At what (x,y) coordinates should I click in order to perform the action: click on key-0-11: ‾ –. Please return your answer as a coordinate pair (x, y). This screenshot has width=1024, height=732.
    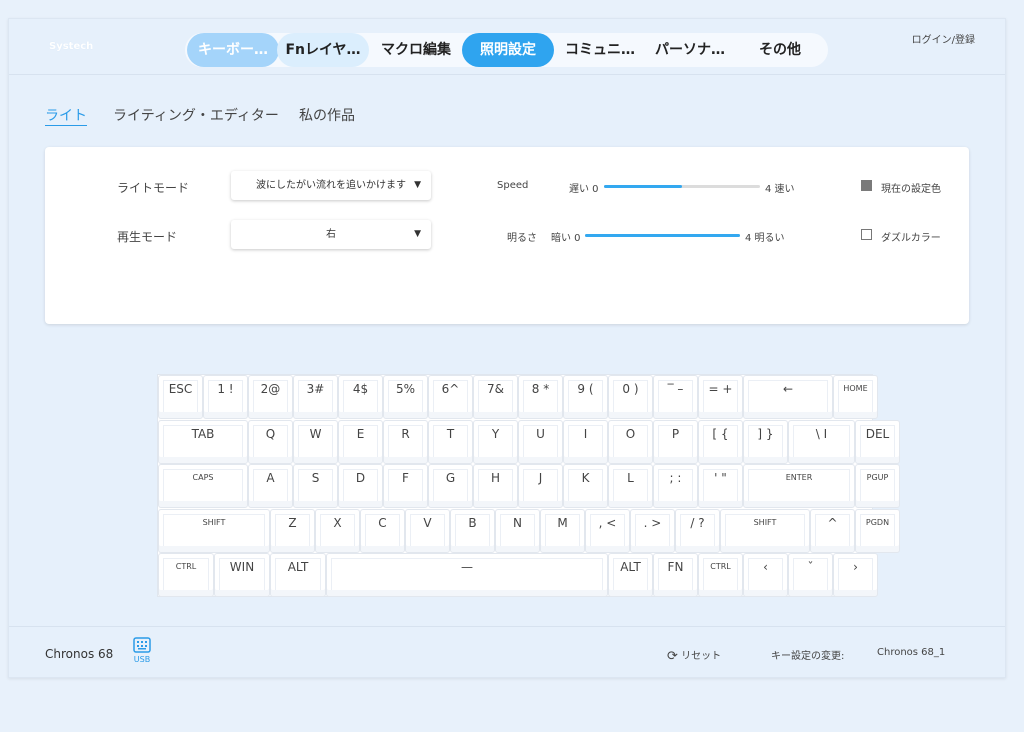
    Looking at the image, I should click on (675, 397).